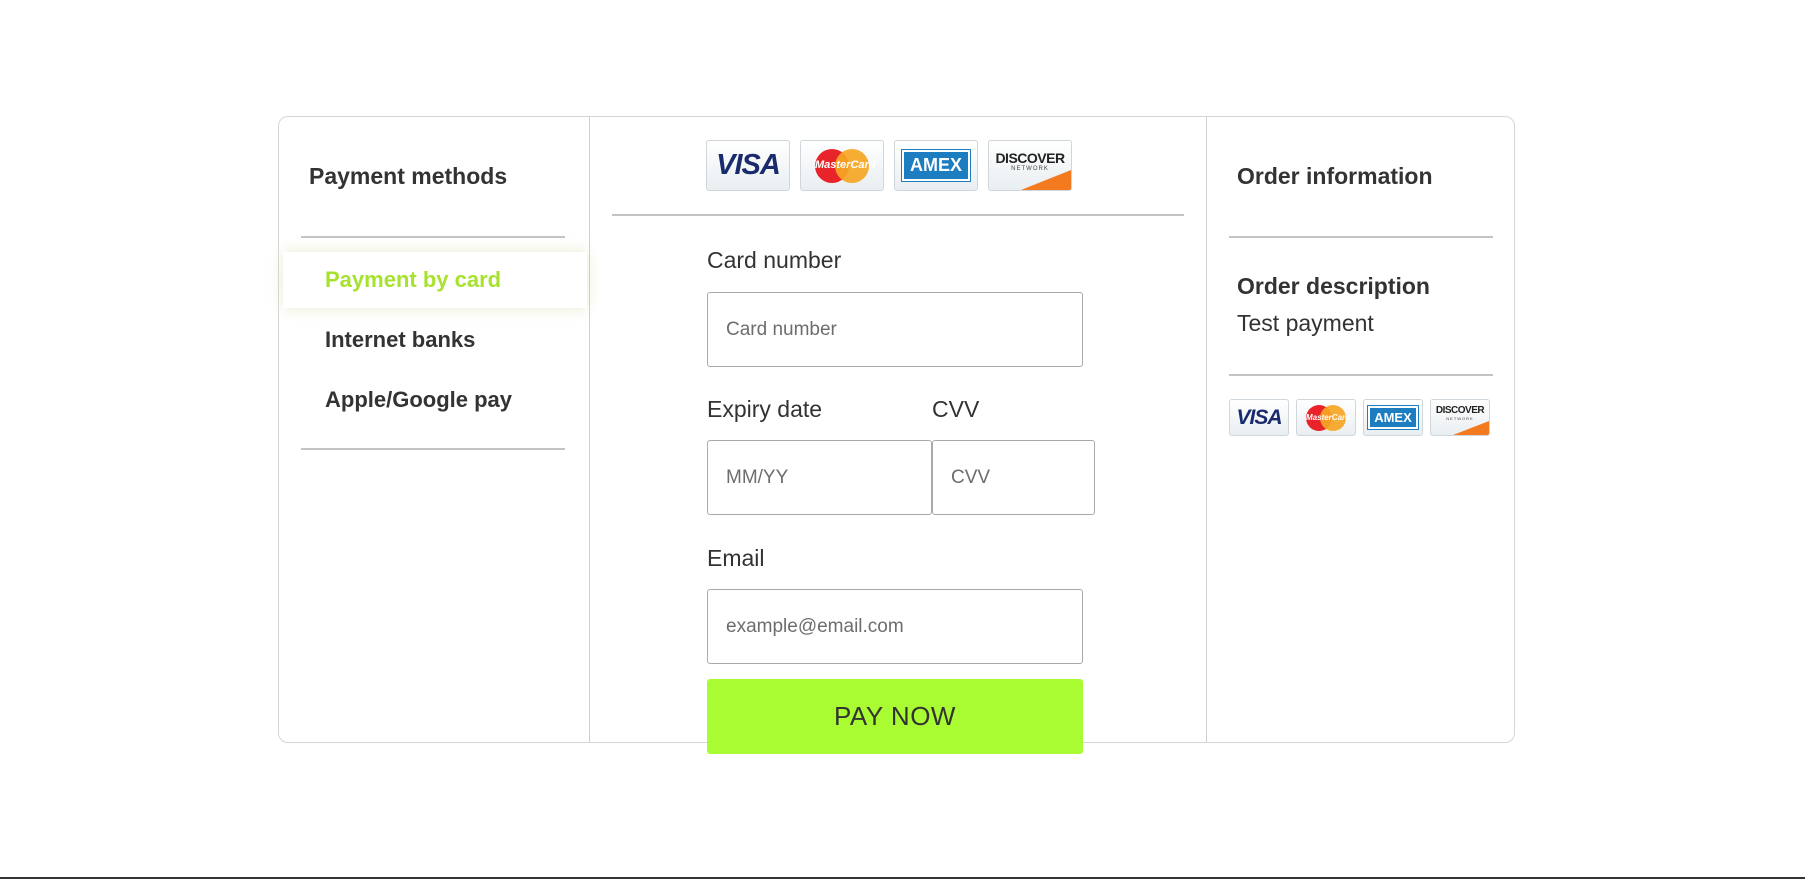  I want to click on method-payment-by-card: Payment by card, so click(435, 280).